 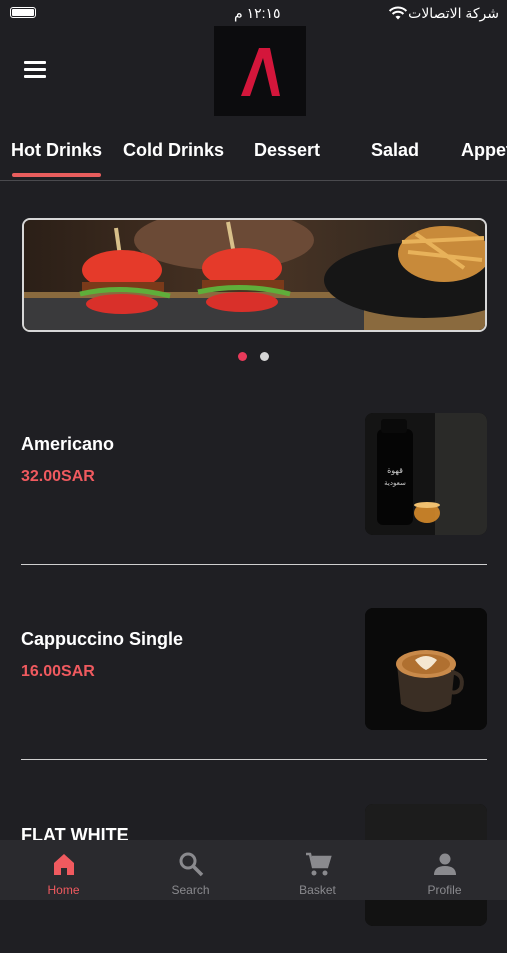 What do you see at coordinates (426, 669) in the screenshot?
I see `latte-art-cup-image` at bounding box center [426, 669].